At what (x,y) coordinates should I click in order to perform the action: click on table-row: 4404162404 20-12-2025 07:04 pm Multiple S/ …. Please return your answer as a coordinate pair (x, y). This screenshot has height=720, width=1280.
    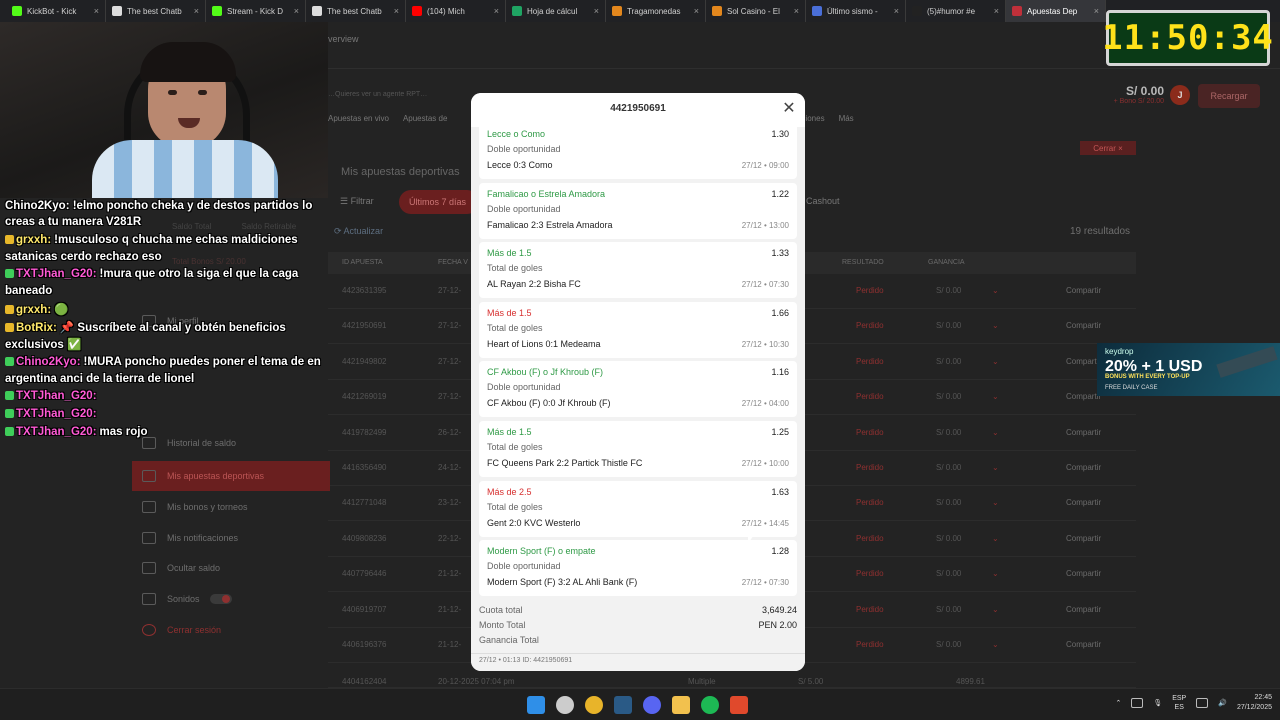
    Looking at the image, I should click on (732, 681).